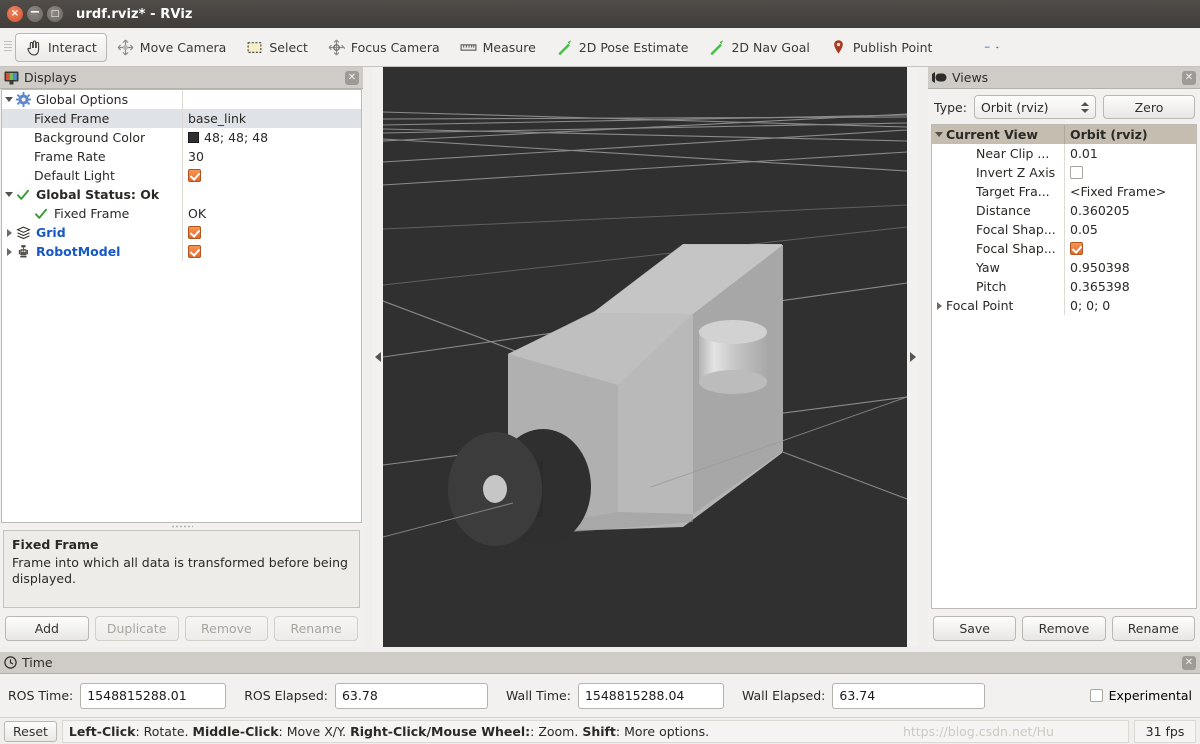  Describe the element at coordinates (352, 77) in the screenshot. I see `displays-close-button: ✕` at that location.